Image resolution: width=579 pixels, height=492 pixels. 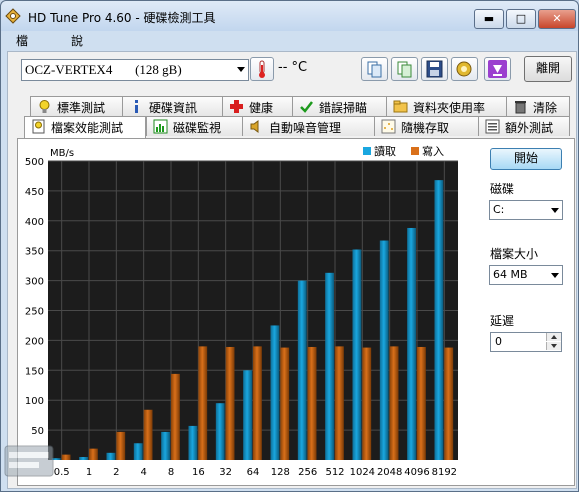 I want to click on tab-row-top: 標準測試 硬碟資訊 健康 錯誤掃瞄 資料夾使用率 清除, so click(x=295, y=106).